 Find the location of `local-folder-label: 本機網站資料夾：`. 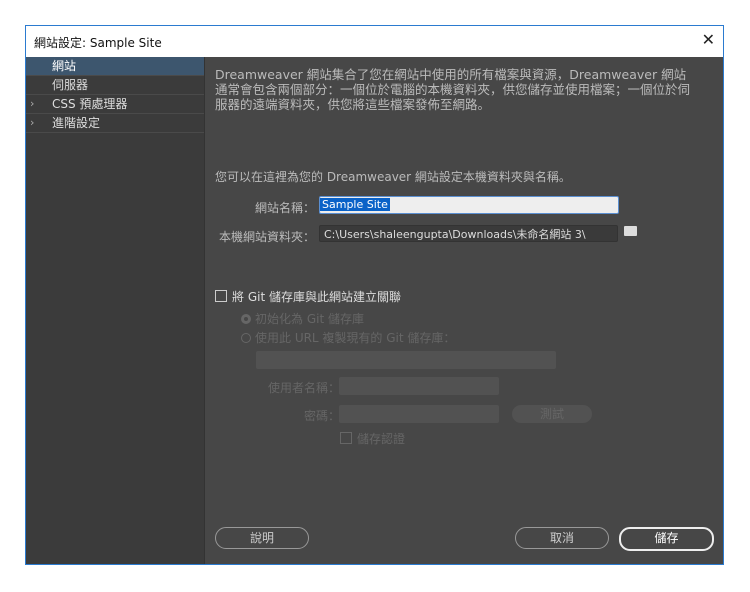

local-folder-label: 本機網站資料夾： is located at coordinates (266, 237).